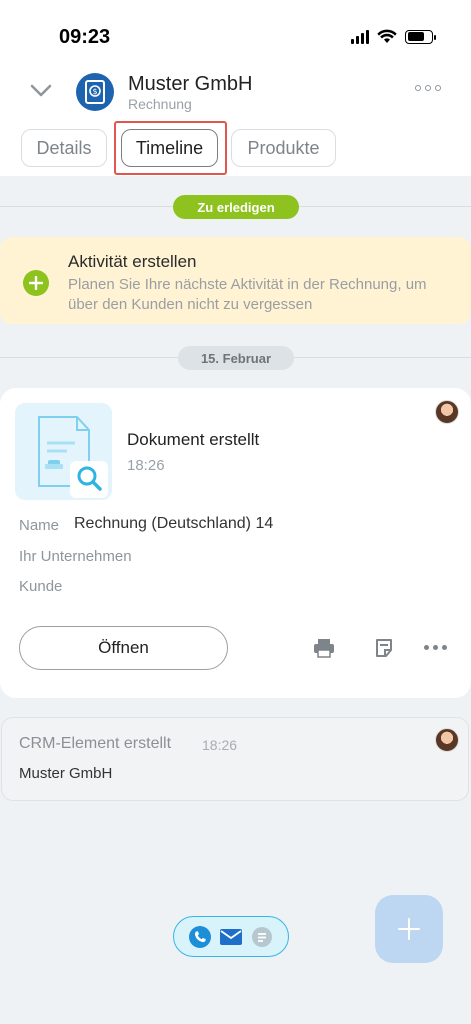  I want to click on tab-products: Produkte, so click(283, 148).